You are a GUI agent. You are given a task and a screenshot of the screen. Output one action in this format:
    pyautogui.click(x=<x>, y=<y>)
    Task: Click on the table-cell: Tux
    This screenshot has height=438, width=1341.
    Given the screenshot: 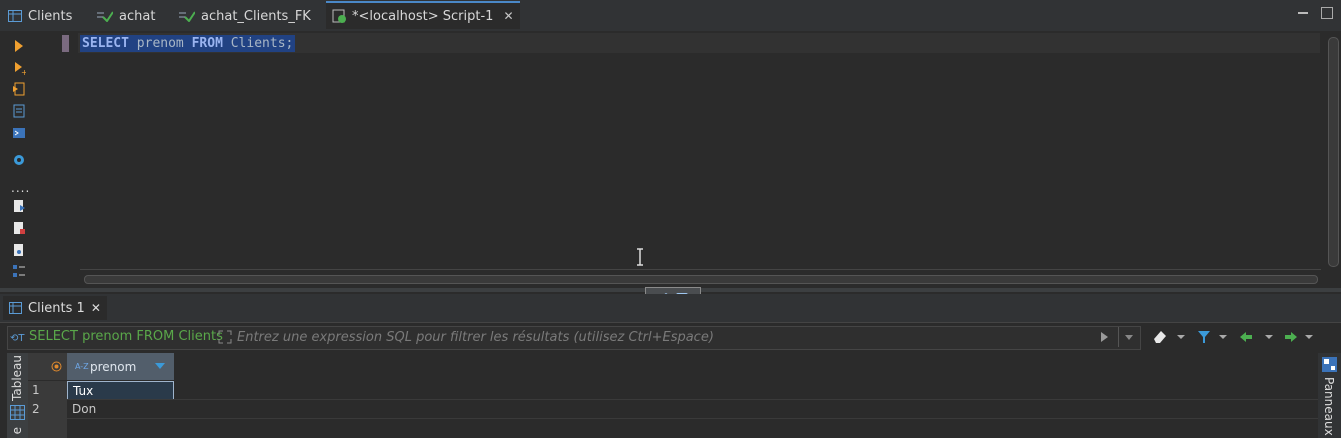 What is the action you would take?
    pyautogui.click(x=120, y=390)
    